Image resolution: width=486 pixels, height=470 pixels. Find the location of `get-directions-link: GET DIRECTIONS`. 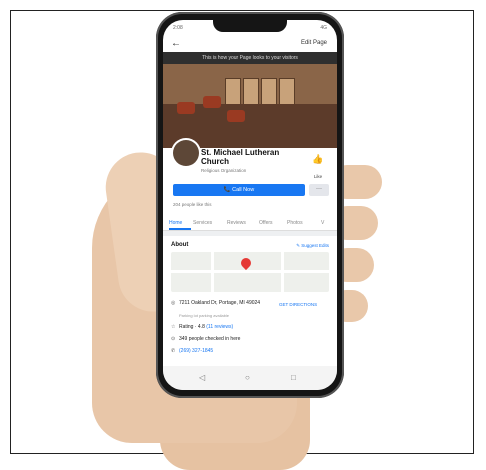

get-directions-link: GET DIRECTIONS is located at coordinates (298, 304).